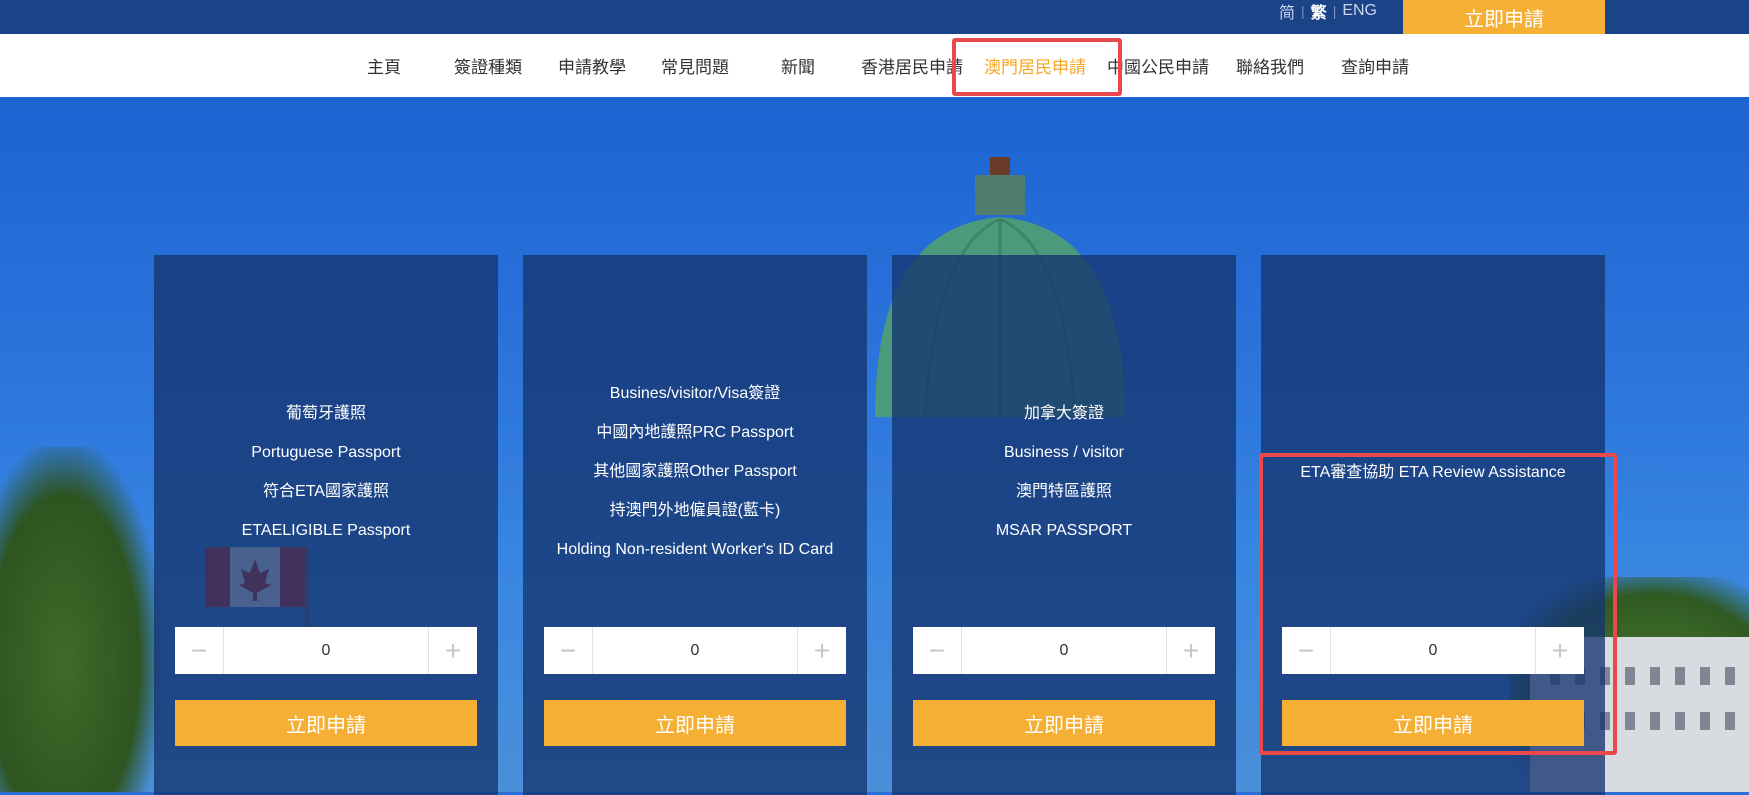 The image size is (1749, 795). Describe the element at coordinates (1064, 530) in the screenshot. I see `card-line: MSAR PASSPORT` at that location.